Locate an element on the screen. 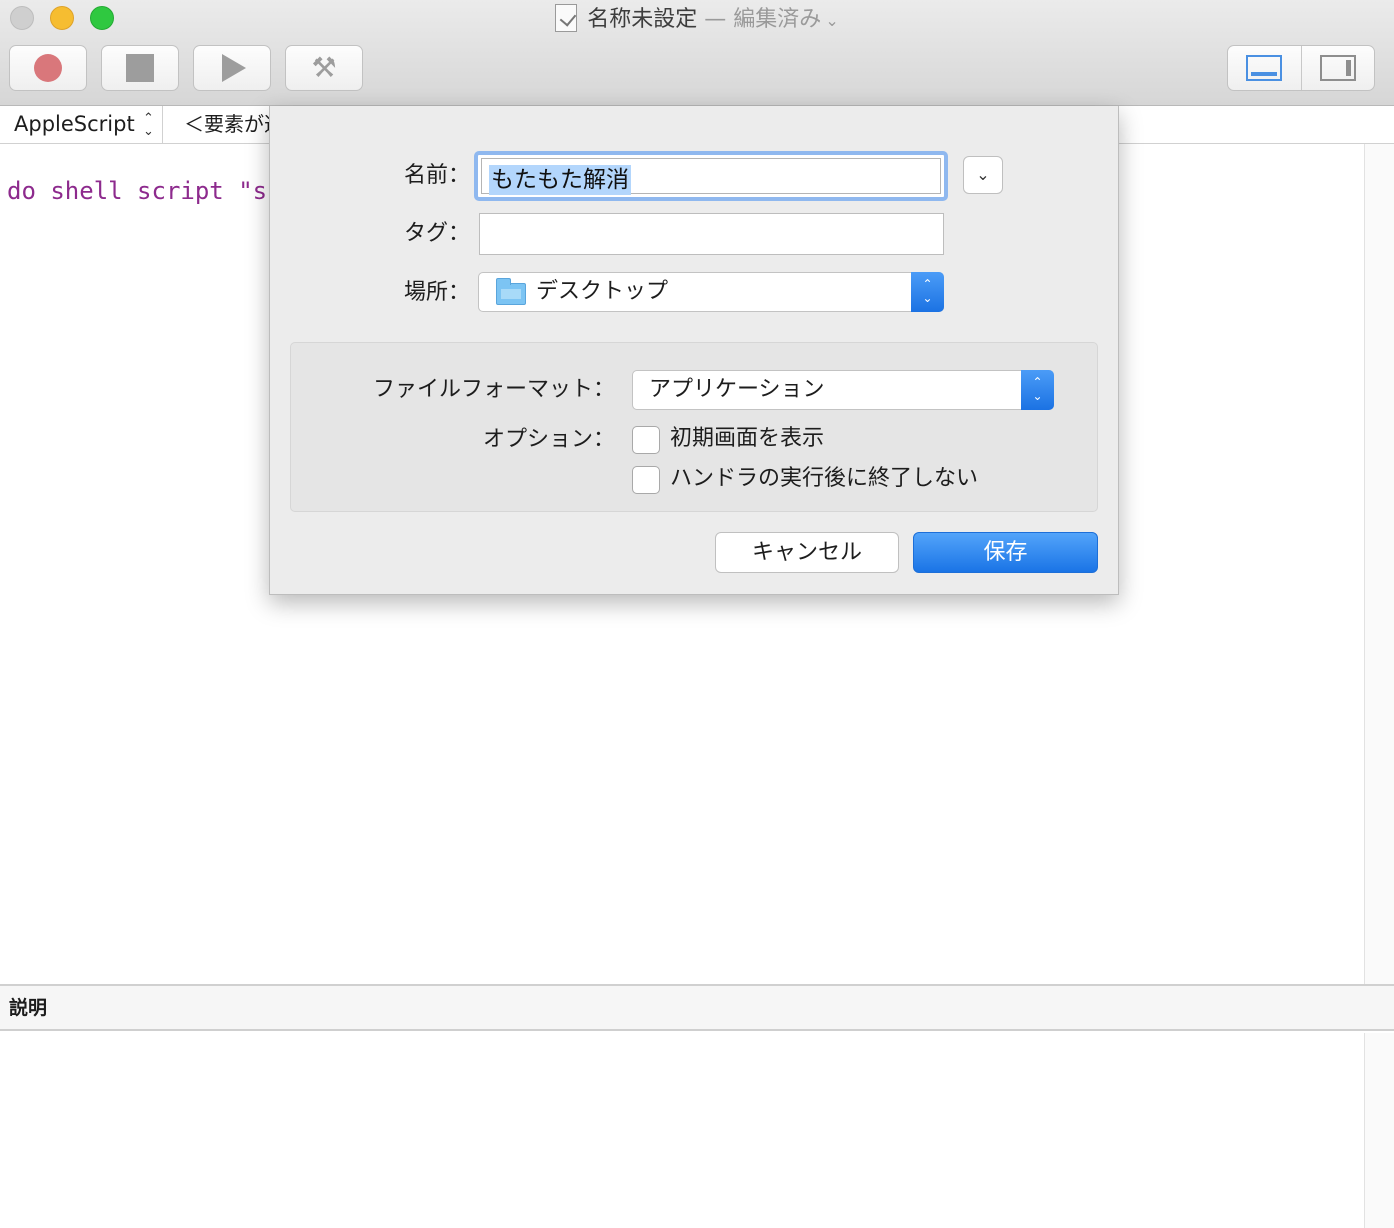  play-icon is located at coordinates (234, 68).